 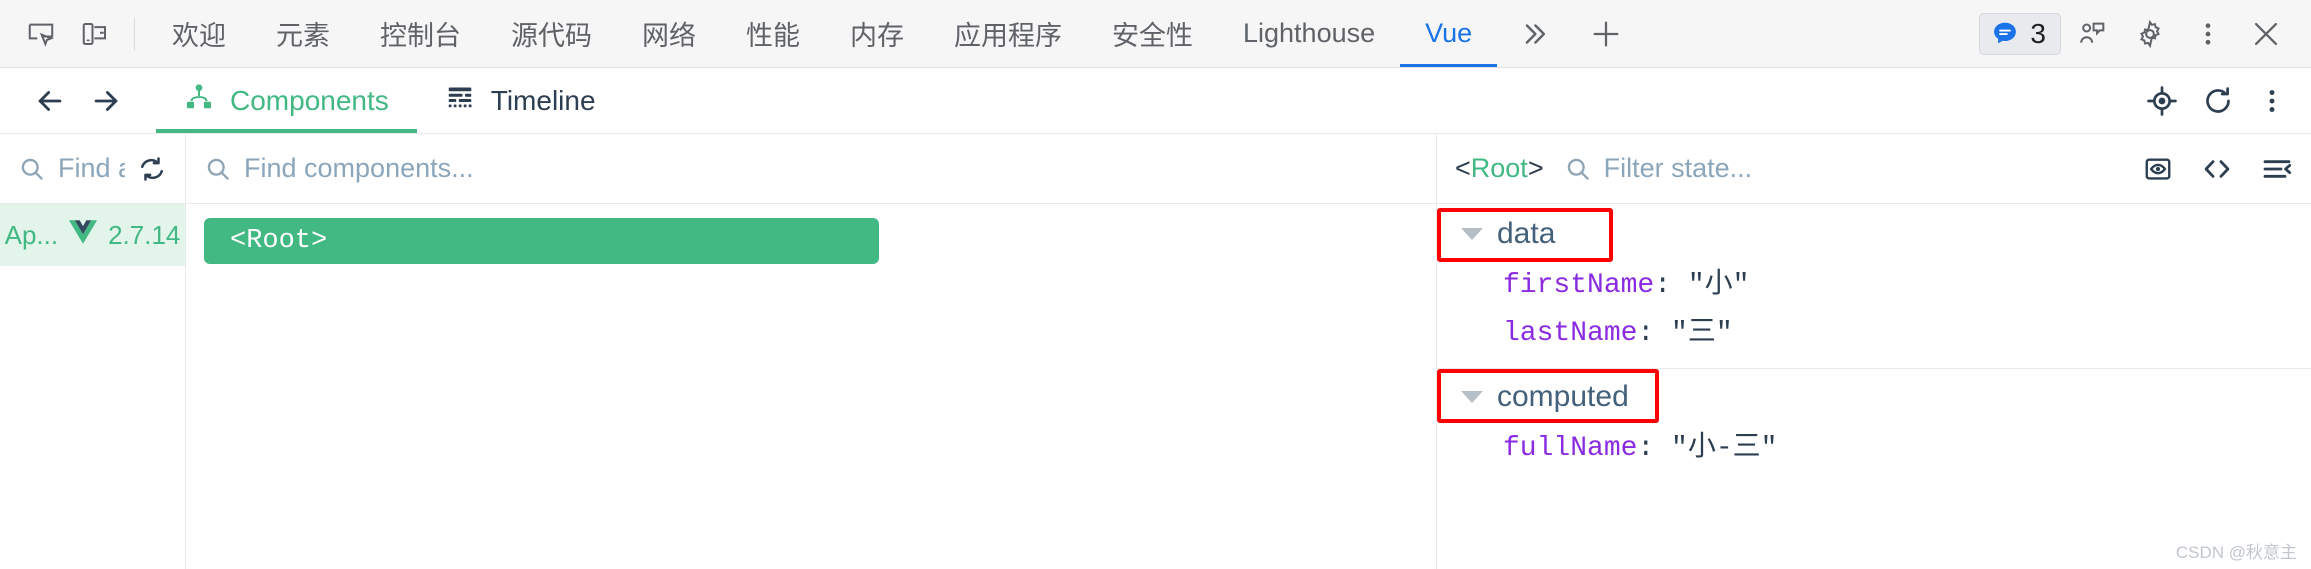 What do you see at coordinates (2236, 552) in the screenshot?
I see `watermark: CSDN @秋意主` at bounding box center [2236, 552].